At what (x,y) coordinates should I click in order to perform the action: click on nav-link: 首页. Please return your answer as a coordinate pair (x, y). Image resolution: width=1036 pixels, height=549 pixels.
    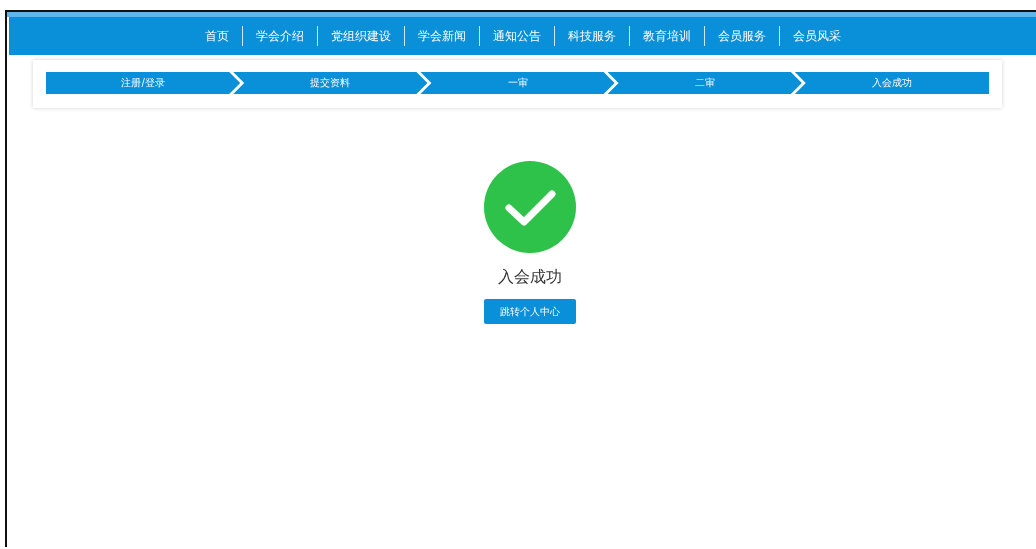
    Looking at the image, I should click on (216, 36).